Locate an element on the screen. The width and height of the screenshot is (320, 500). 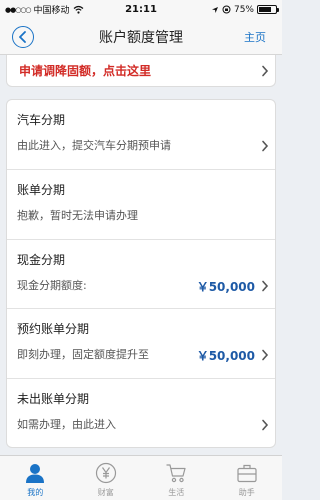
reduce-limit-banner: 申请调降固额，点击这里 is located at coordinates (141, 71).